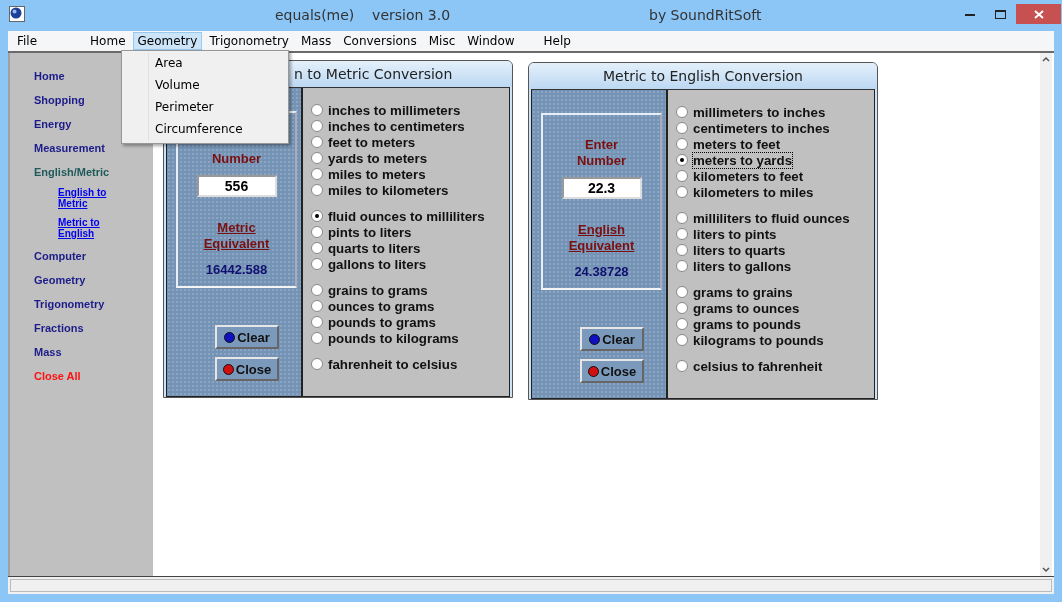 The height and width of the screenshot is (602, 1062). What do you see at coordinates (382, 322) in the screenshot?
I see `option-label: pounds to grams` at bounding box center [382, 322].